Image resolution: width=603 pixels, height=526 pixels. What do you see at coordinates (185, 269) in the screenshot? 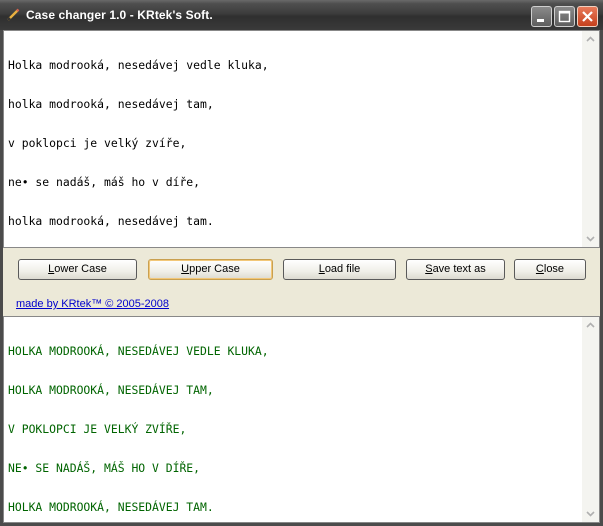
I see `upper-case-mnemonic: U` at bounding box center [185, 269].